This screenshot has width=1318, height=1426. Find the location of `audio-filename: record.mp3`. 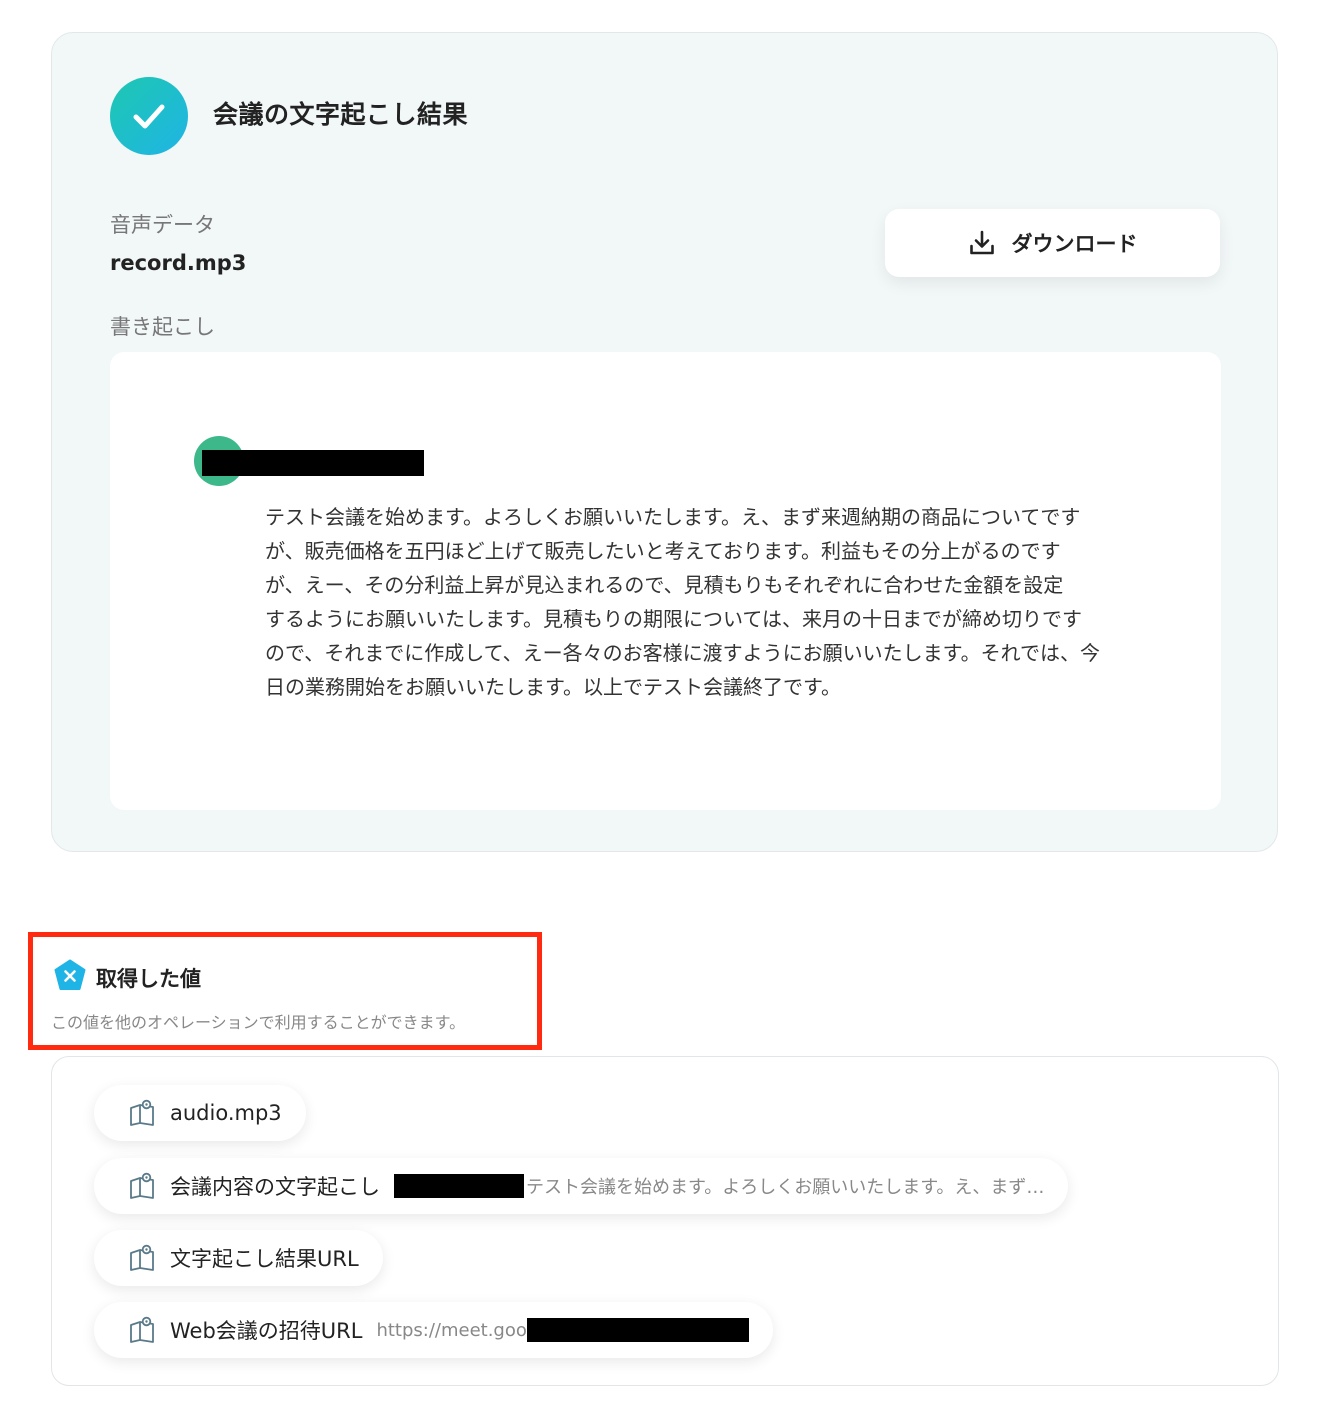

audio-filename: record.mp3 is located at coordinates (178, 263).